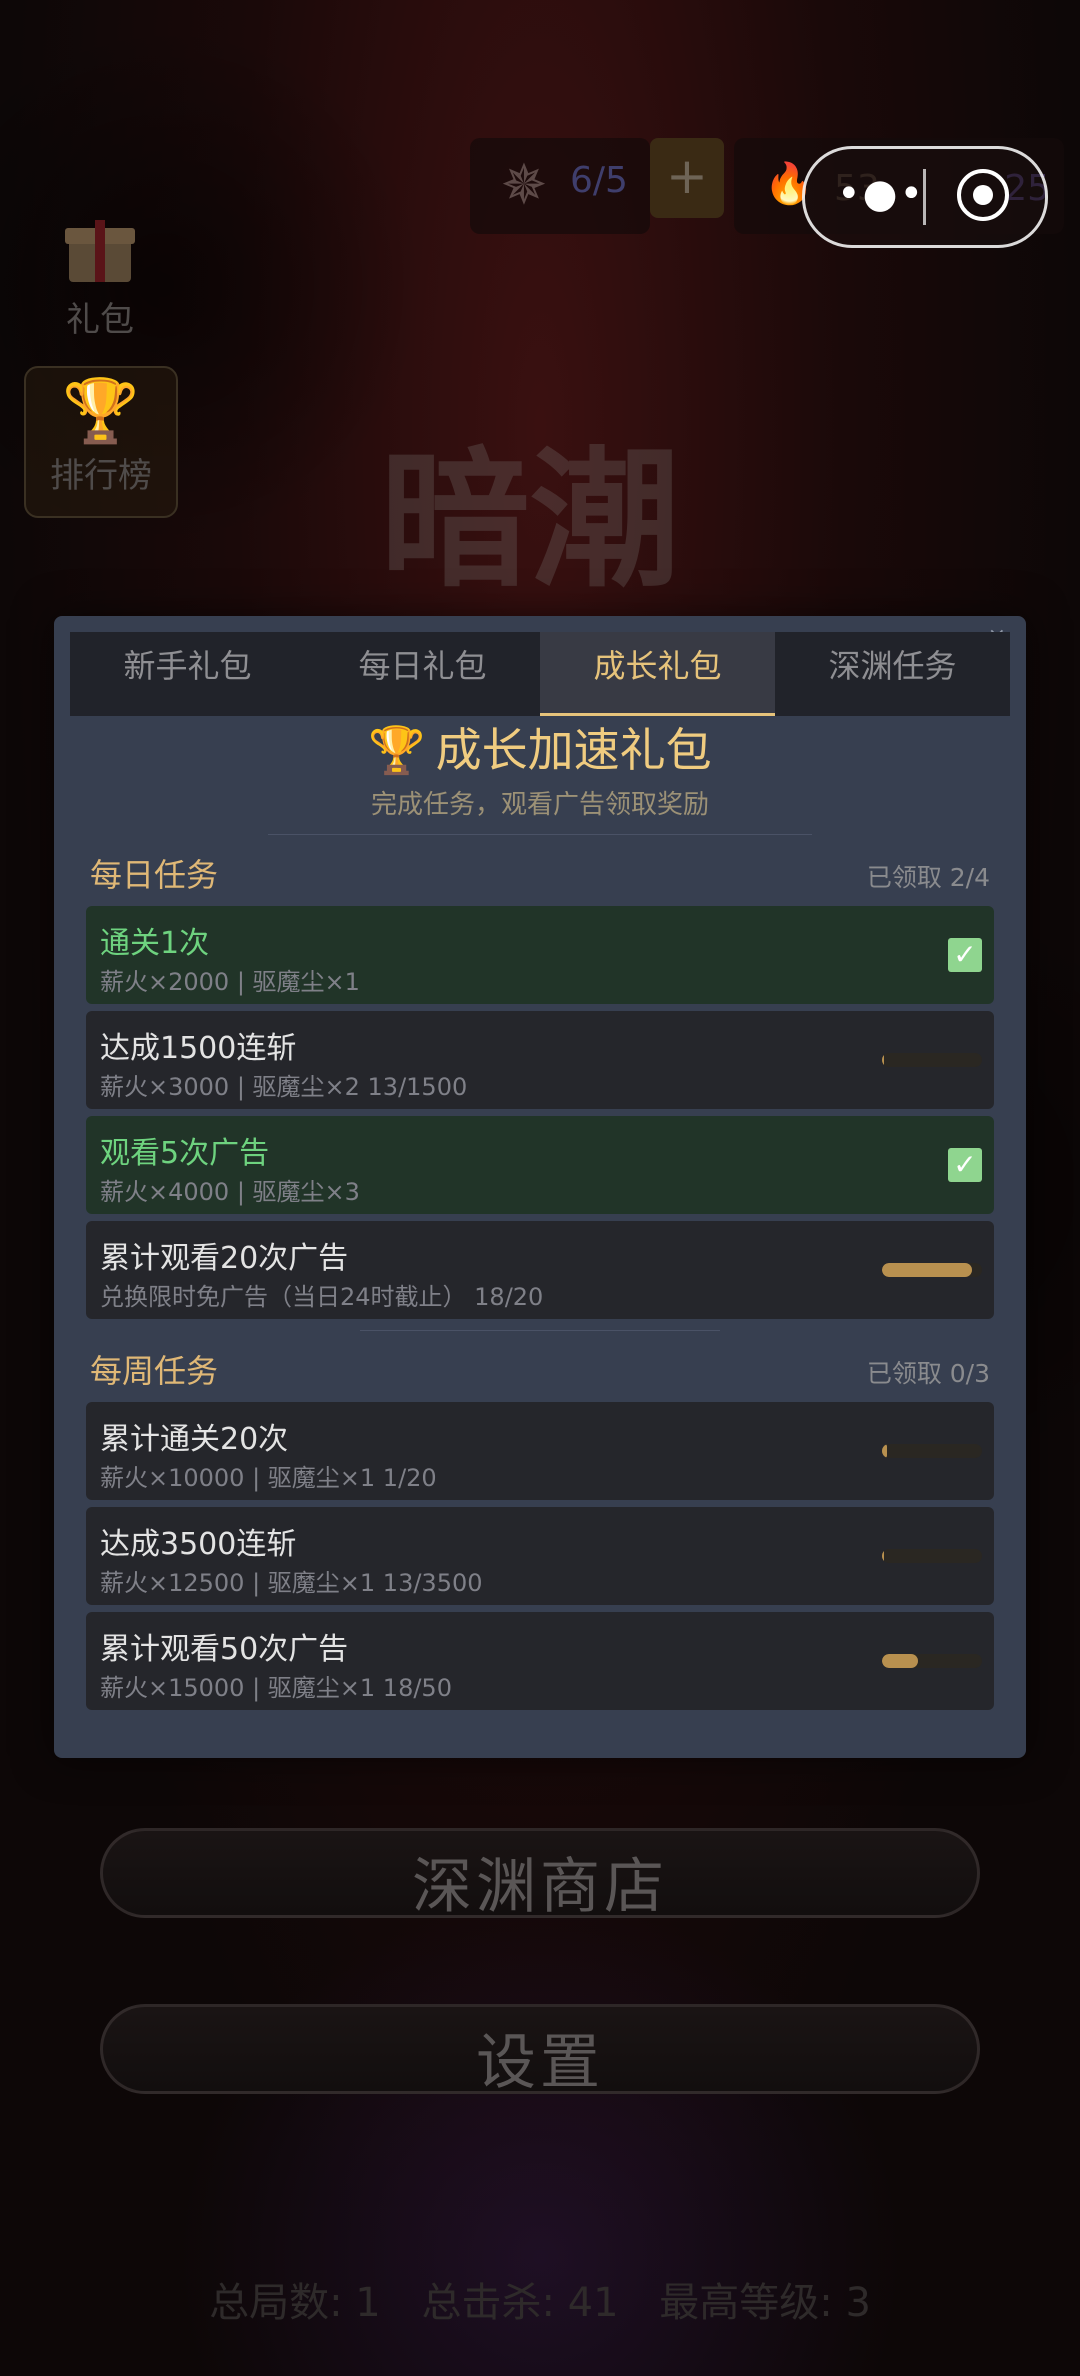 The width and height of the screenshot is (1080, 2376). I want to click on section-divider, so click(540, 1330).